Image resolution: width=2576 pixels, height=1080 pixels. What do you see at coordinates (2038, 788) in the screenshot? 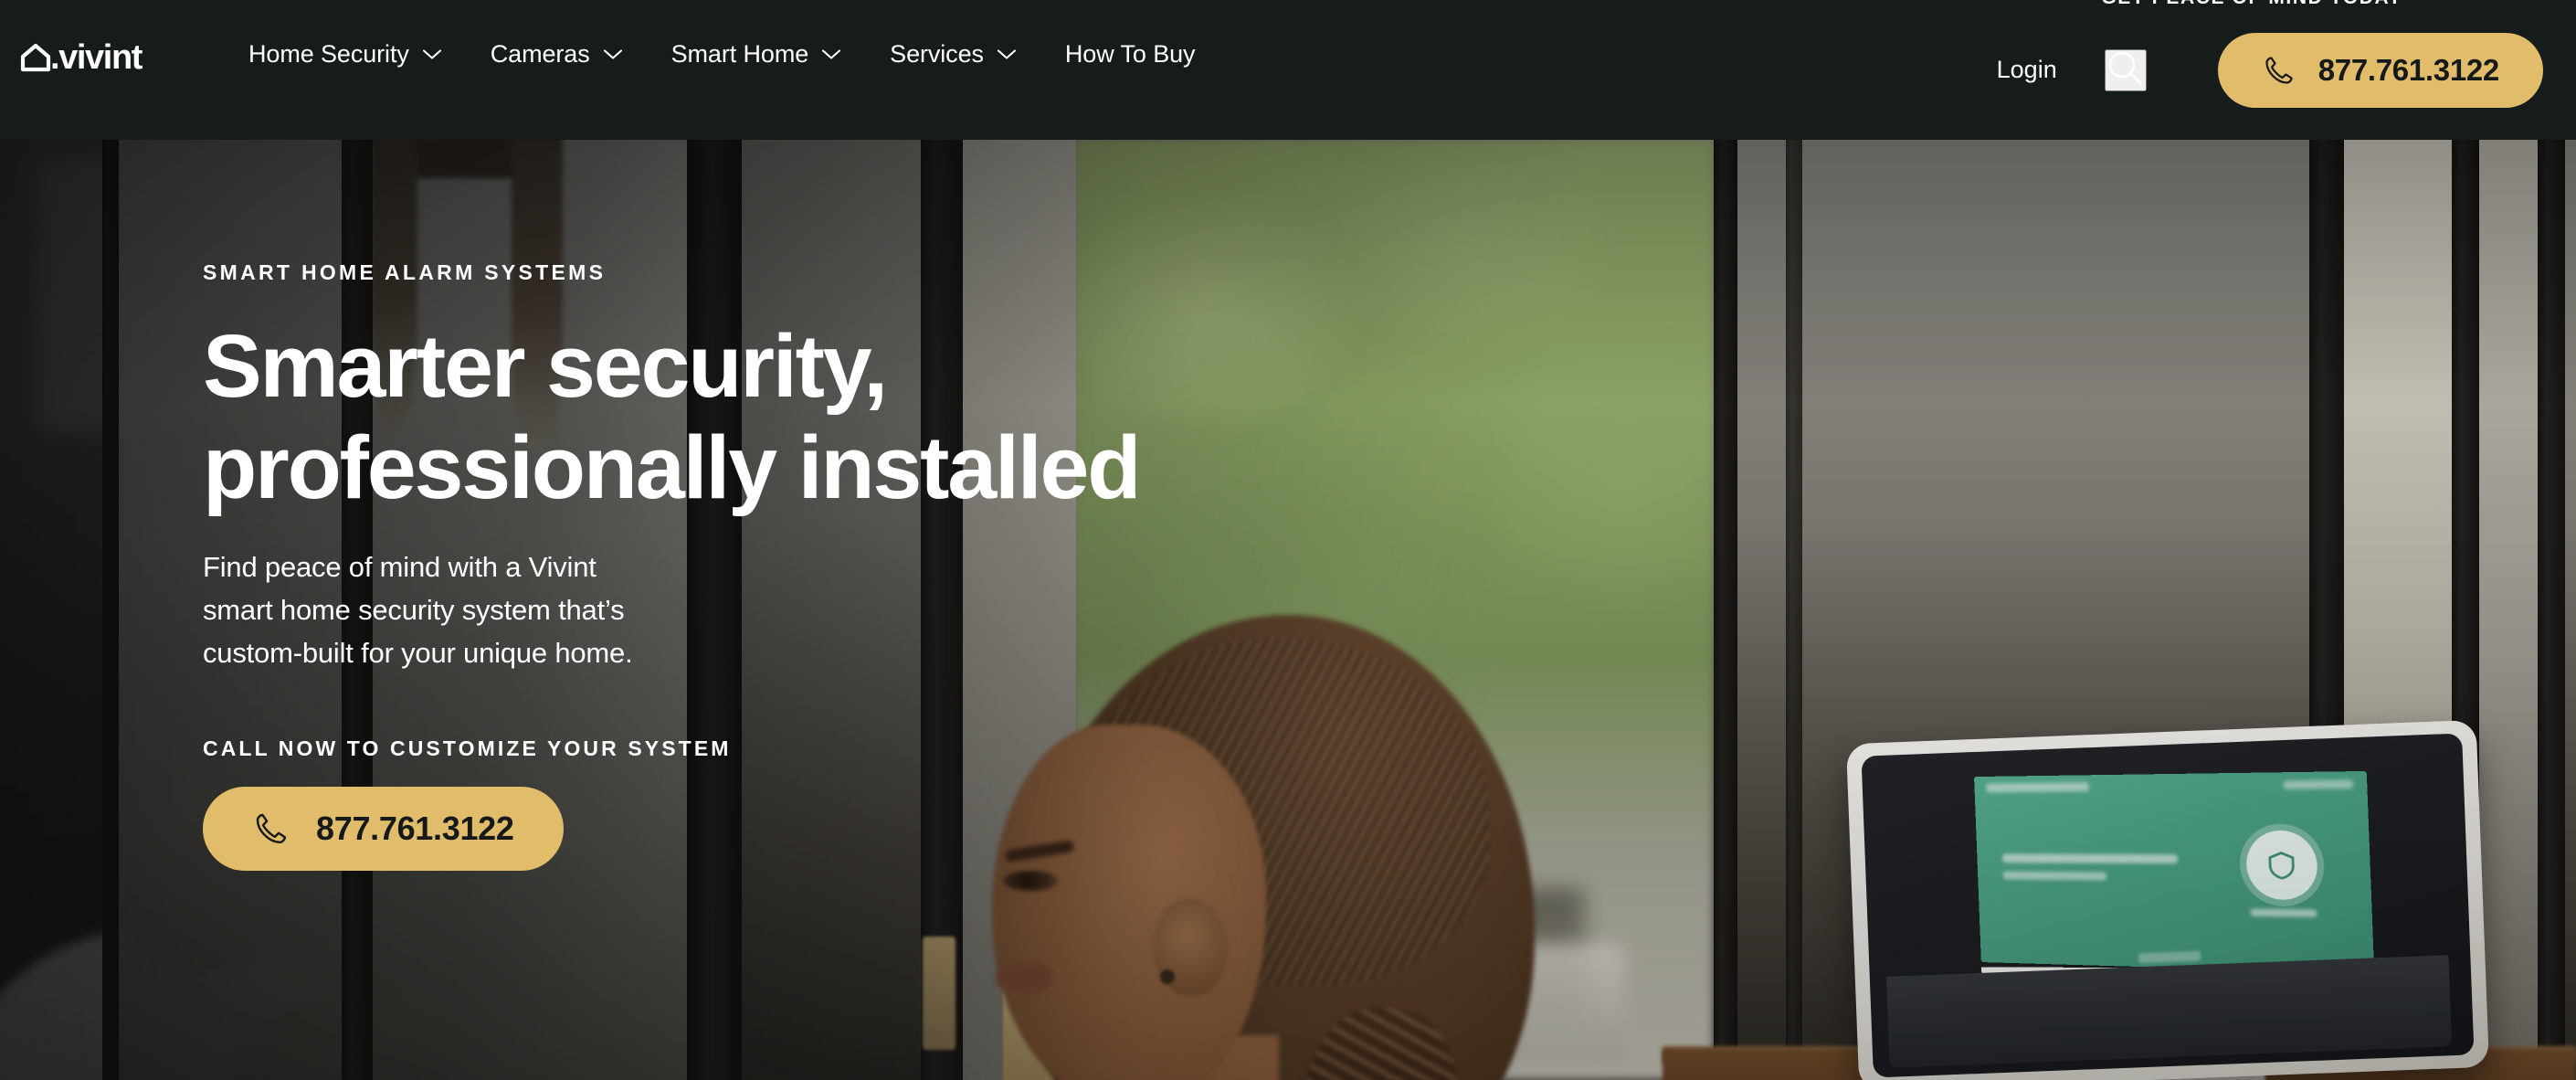
I see `hub-status-bar-left` at bounding box center [2038, 788].